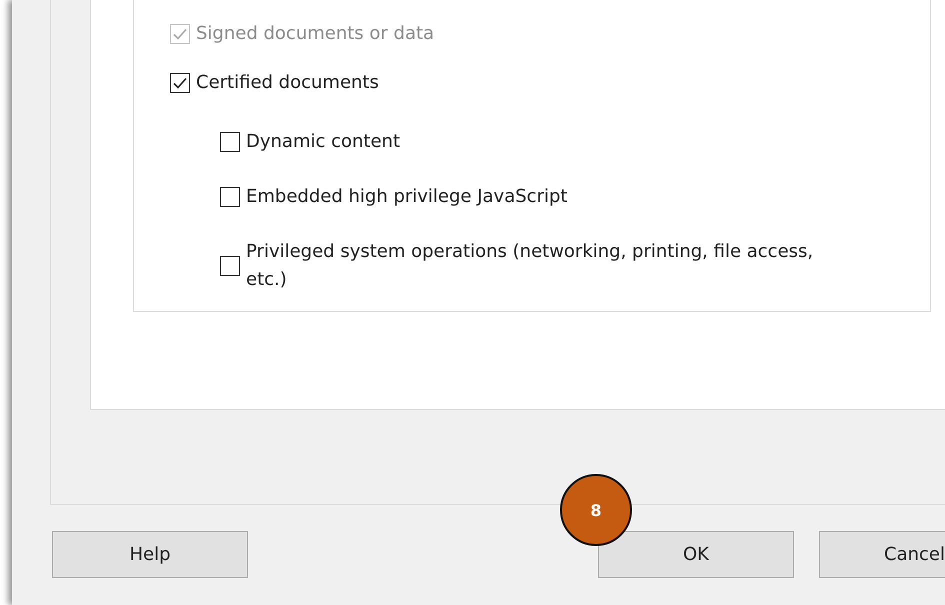 The height and width of the screenshot is (605, 945). Describe the element at coordinates (150, 554) in the screenshot. I see `dialog-button: Help` at that location.